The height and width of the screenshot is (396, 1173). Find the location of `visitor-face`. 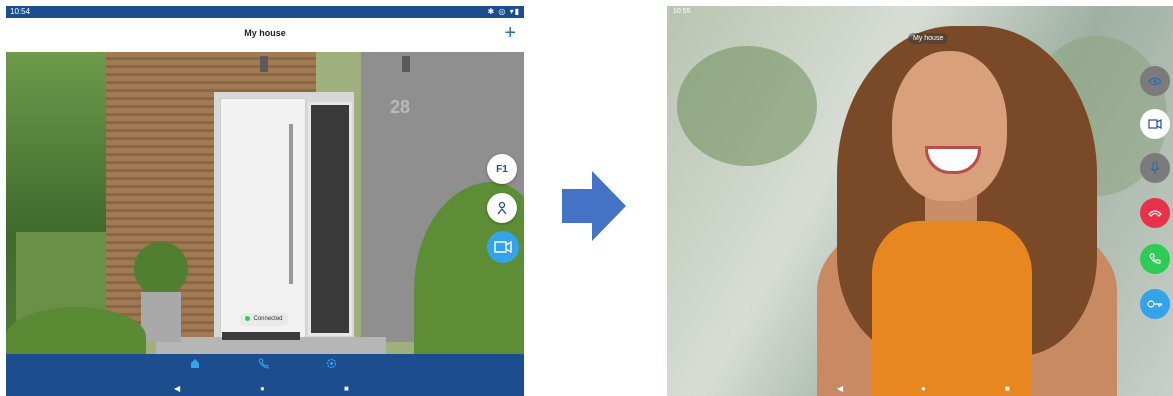

visitor-face is located at coordinates (949, 126).